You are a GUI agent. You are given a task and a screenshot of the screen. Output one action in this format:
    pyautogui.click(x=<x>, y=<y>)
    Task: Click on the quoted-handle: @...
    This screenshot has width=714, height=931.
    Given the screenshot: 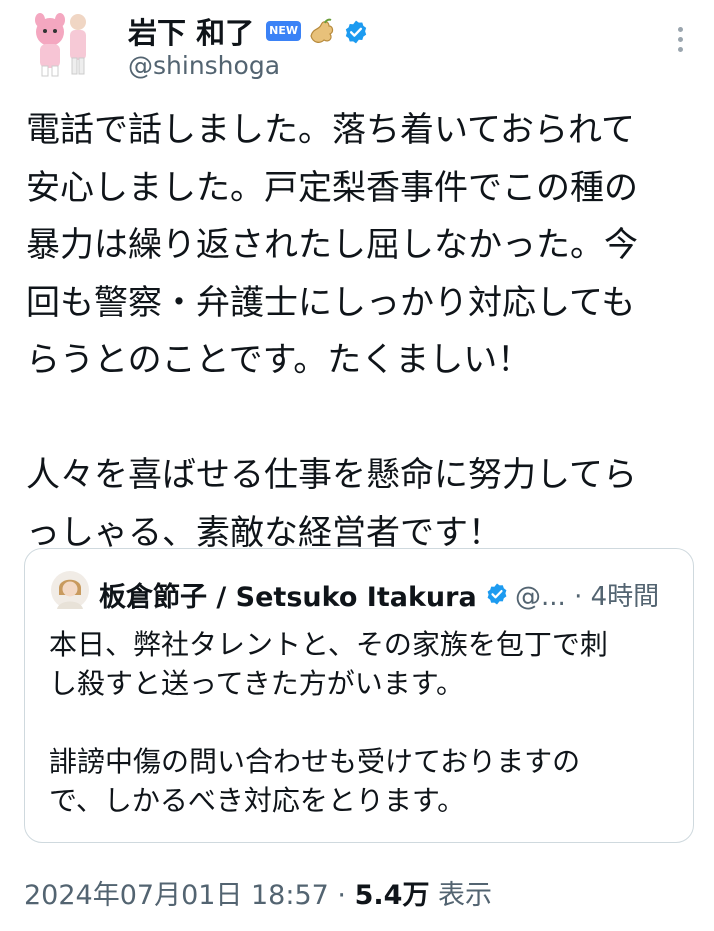 What is the action you would take?
    pyautogui.click(x=540, y=597)
    